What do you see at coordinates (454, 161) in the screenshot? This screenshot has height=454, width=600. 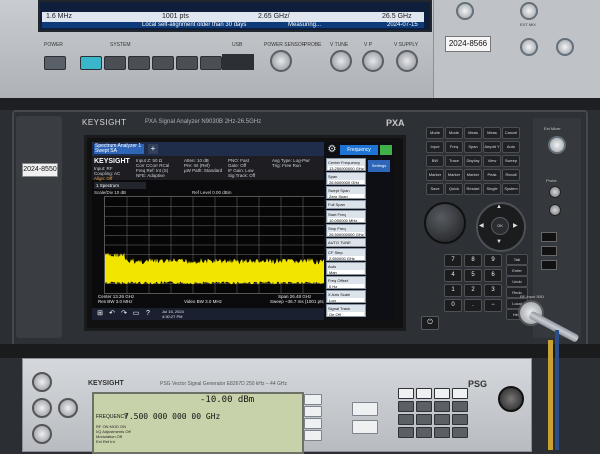 I see `hardkey-trace: Trace` at bounding box center [454, 161].